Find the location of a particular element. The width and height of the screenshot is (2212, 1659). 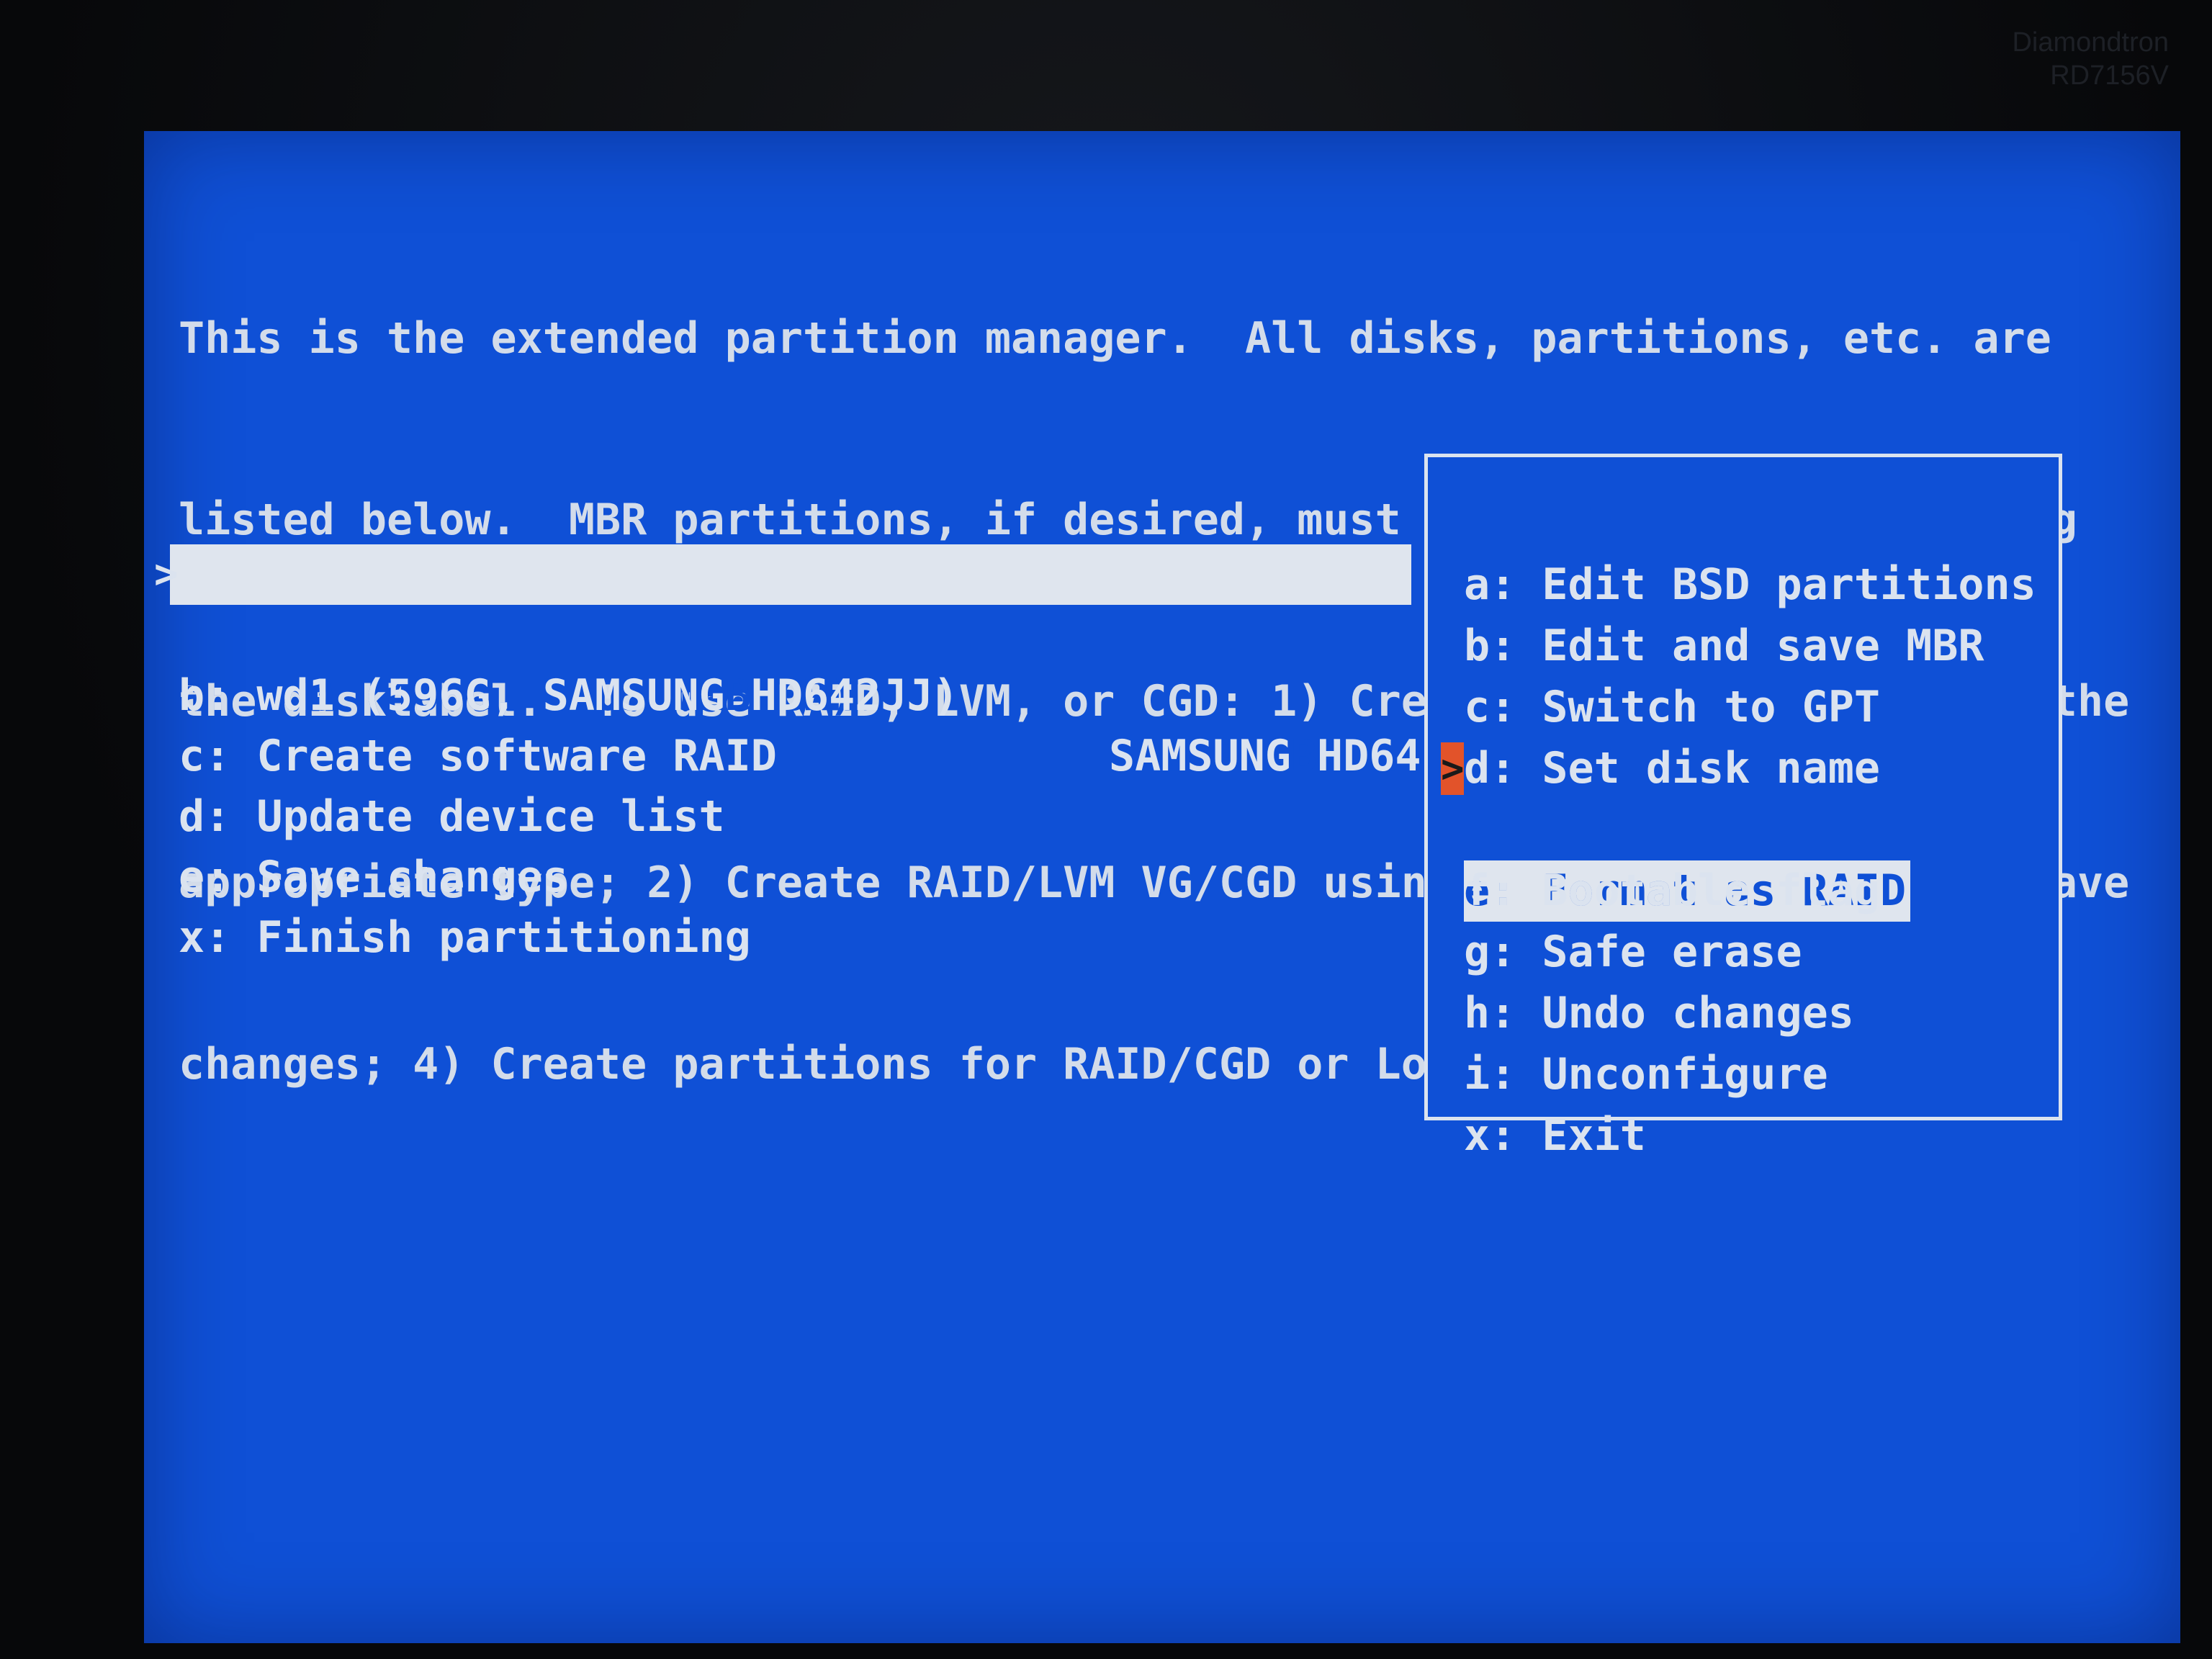

disk-menu-item-wd0: > a: wd0 (466G, MB0500EBNCR) MB0500EBNCR is located at coordinates (783, 662).